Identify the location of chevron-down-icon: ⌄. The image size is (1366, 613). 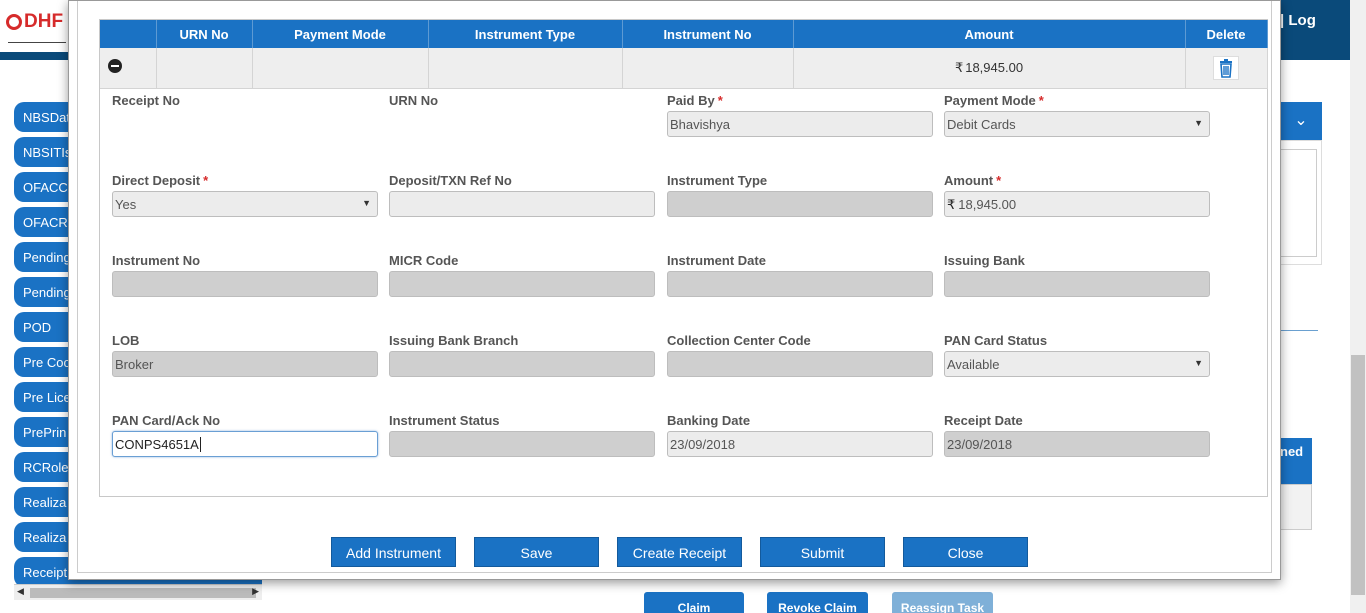
(1301, 120).